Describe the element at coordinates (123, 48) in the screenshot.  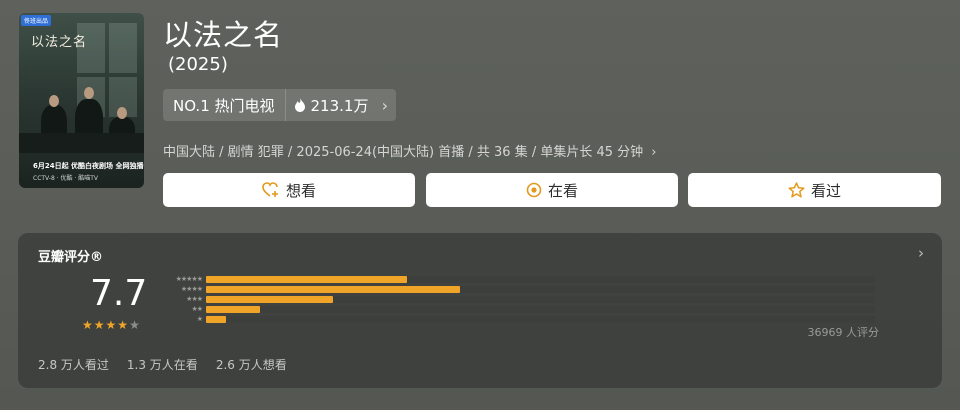
I see `poster-window` at that location.